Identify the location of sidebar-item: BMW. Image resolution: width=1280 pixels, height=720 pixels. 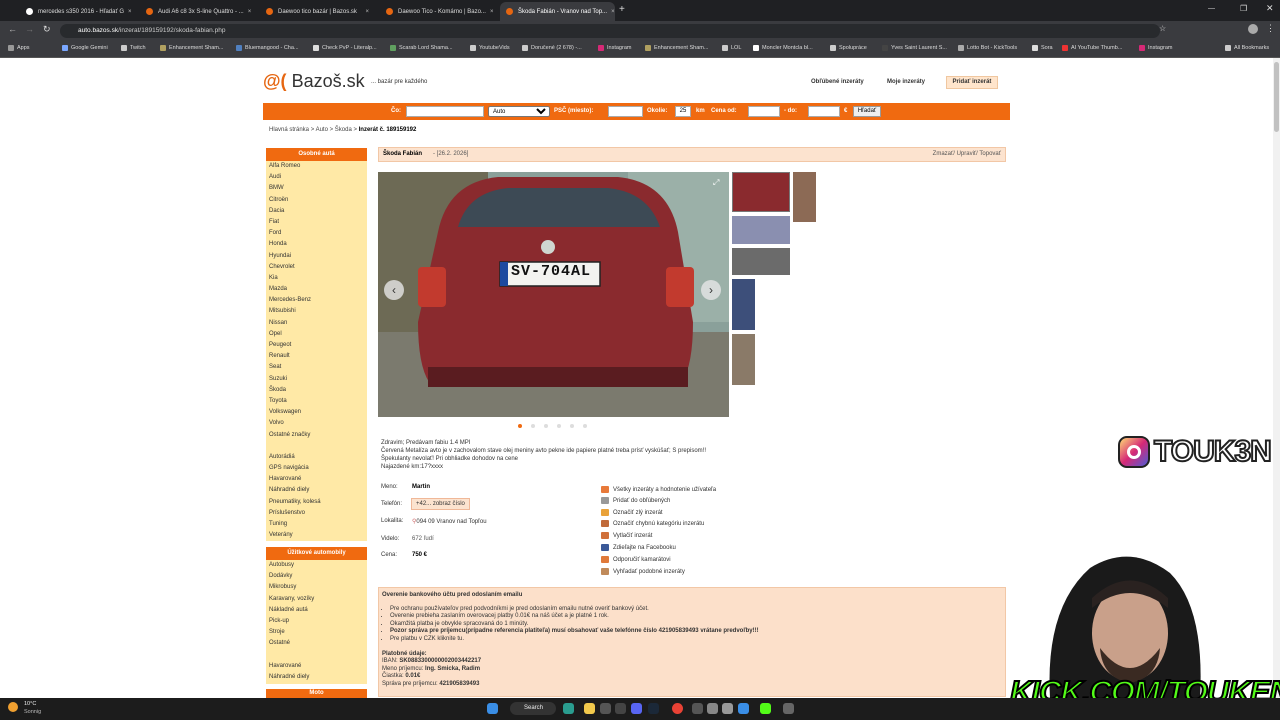
(316, 188).